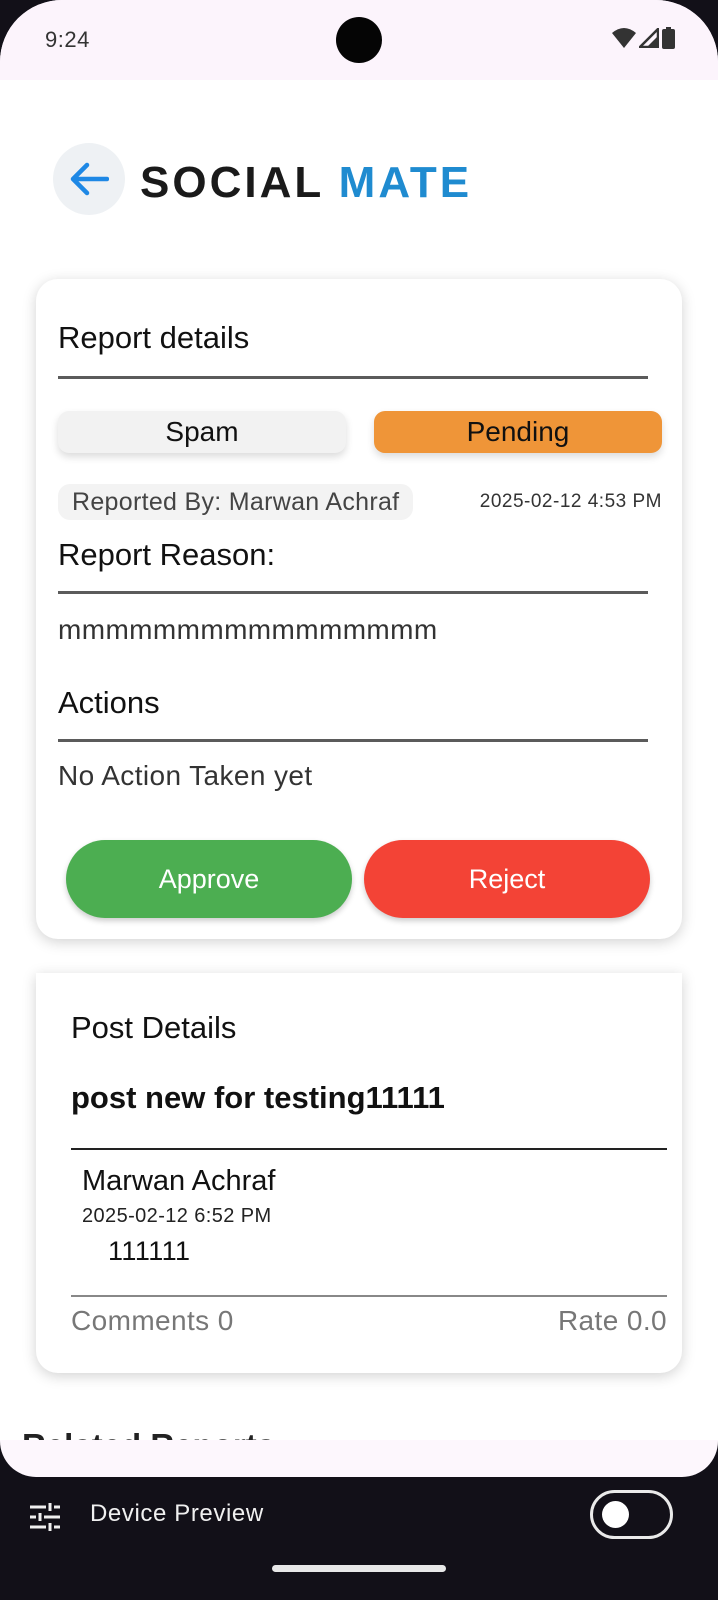 The width and height of the screenshot is (718, 1600). What do you see at coordinates (232, 182) in the screenshot?
I see `logo-text-social: SOCIAL` at bounding box center [232, 182].